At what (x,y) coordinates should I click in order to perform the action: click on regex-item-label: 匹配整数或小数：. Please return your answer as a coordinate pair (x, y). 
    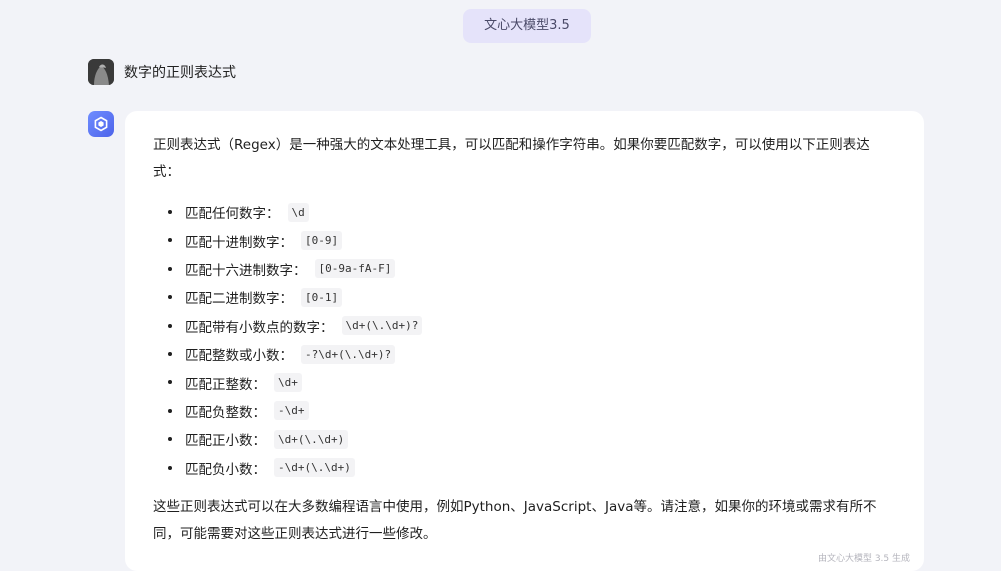
    Looking at the image, I should click on (239, 356).